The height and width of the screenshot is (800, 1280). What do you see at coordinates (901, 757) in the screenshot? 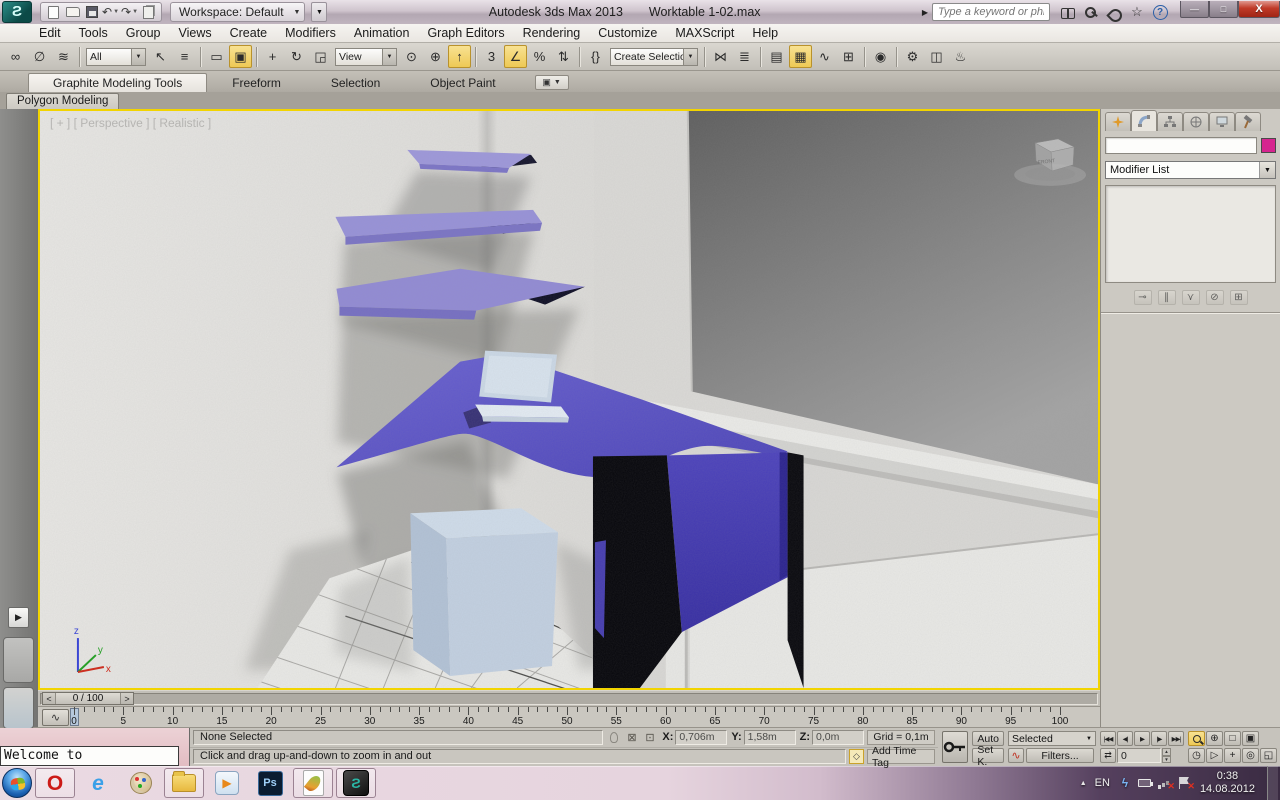
I see `add-time-tag-button: Add Time Tag` at bounding box center [901, 757].